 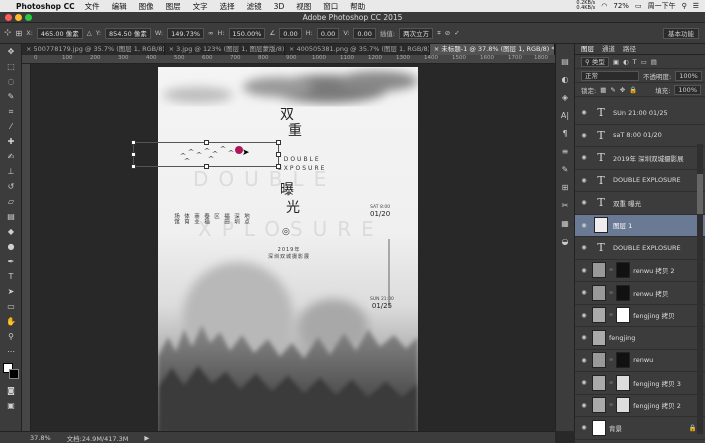 What do you see at coordinates (8, 33) in the screenshot?
I see `move-tool-icon: ⊹` at bounding box center [8, 33].